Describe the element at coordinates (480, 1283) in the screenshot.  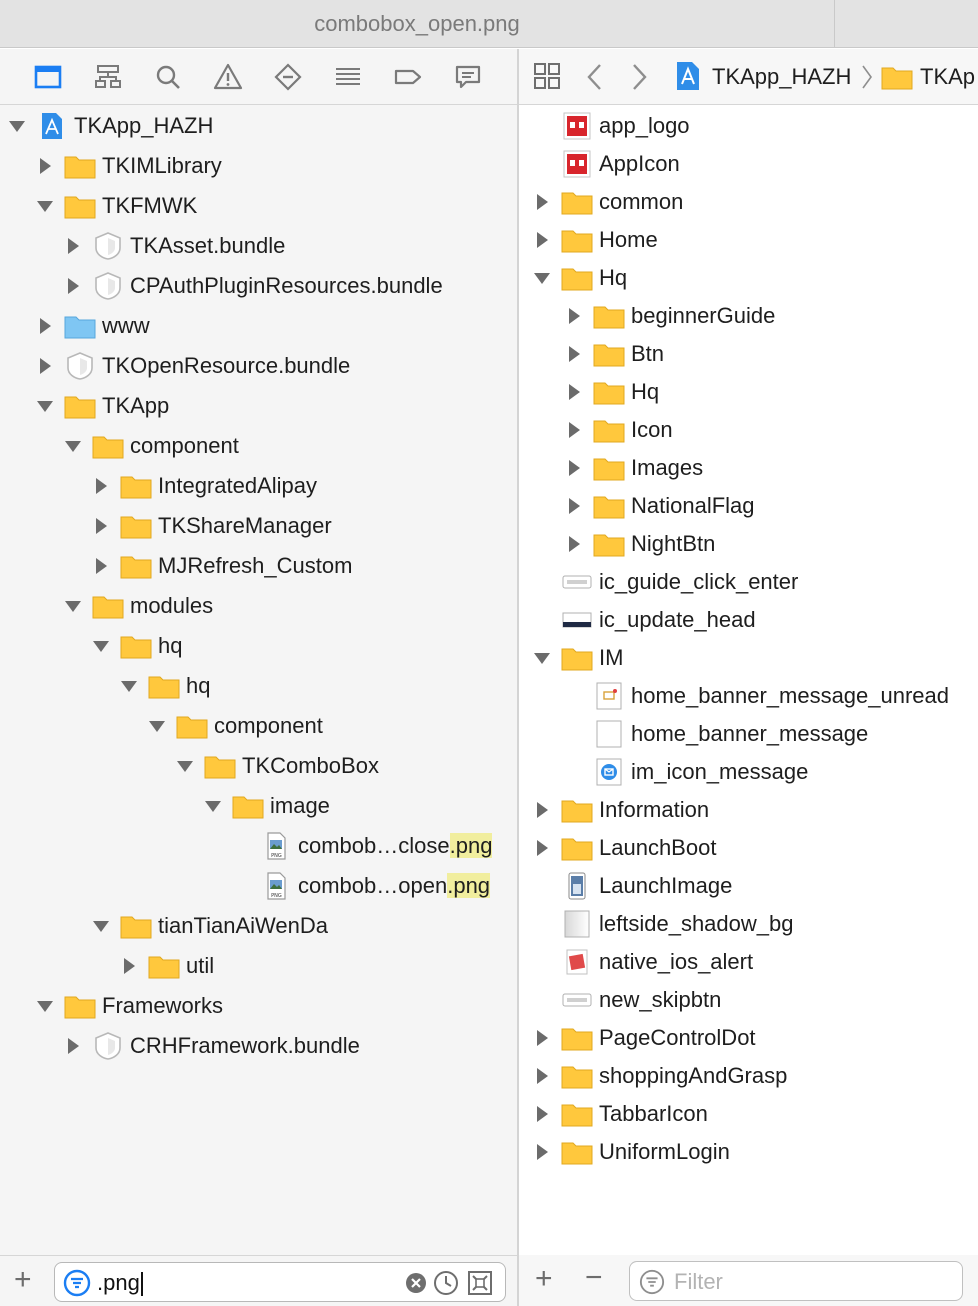
I see `scm-status-icon` at that location.